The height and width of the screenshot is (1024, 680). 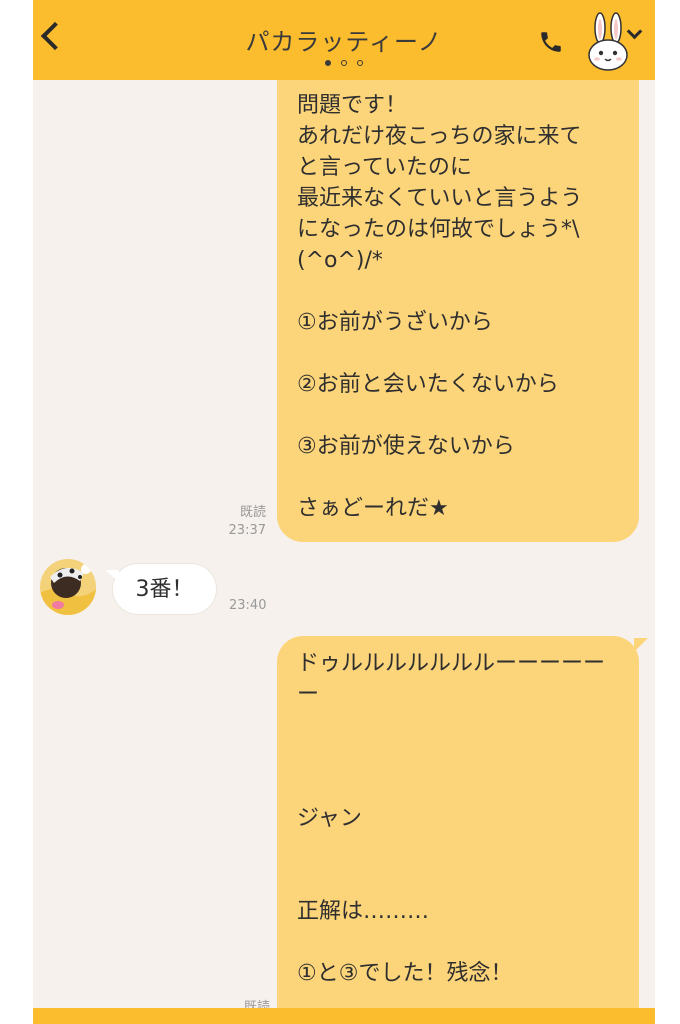 What do you see at coordinates (329, 818) in the screenshot?
I see `message-line: ジャン` at bounding box center [329, 818].